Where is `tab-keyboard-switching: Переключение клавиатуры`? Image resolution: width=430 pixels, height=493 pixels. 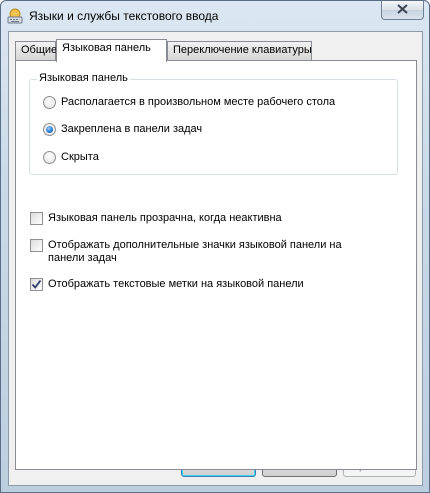
tab-keyboard-switching: Переключение клавиатуры is located at coordinates (239, 50).